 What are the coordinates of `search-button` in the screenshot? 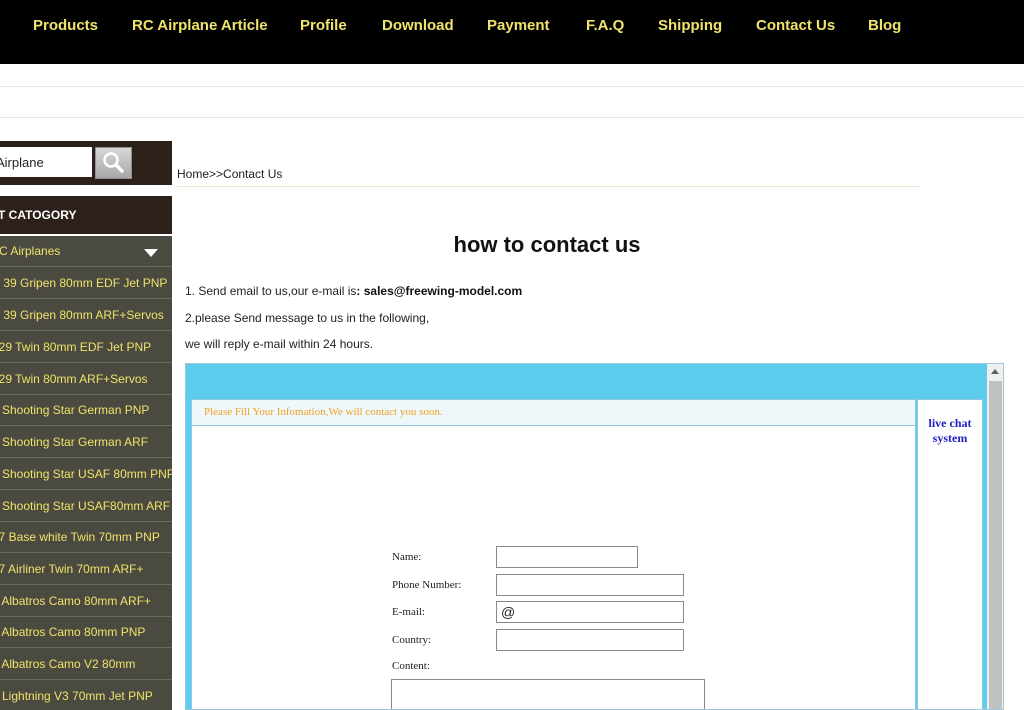 It's located at (113, 163).